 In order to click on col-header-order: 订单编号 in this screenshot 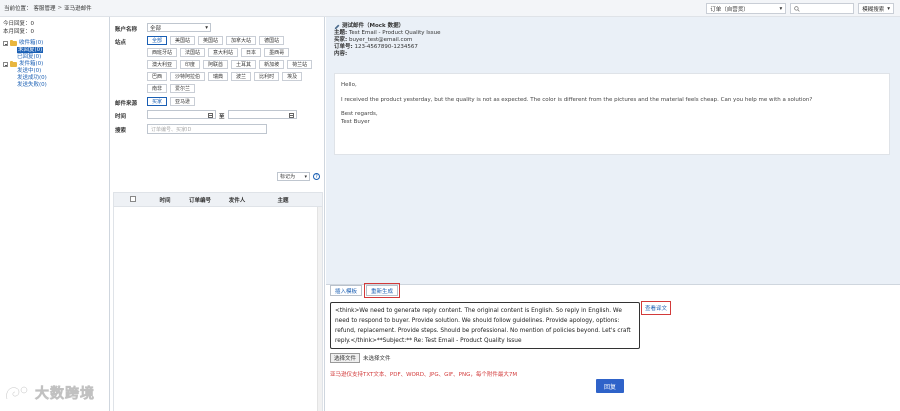, I will do `click(200, 200)`.